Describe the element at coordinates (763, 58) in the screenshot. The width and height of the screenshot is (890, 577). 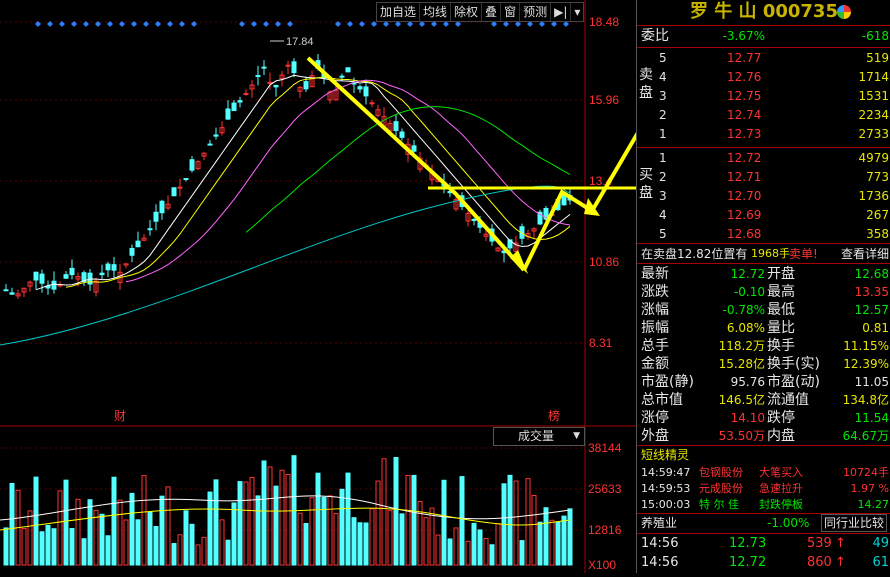
I see `sell-row: 5 12.77 519` at that location.